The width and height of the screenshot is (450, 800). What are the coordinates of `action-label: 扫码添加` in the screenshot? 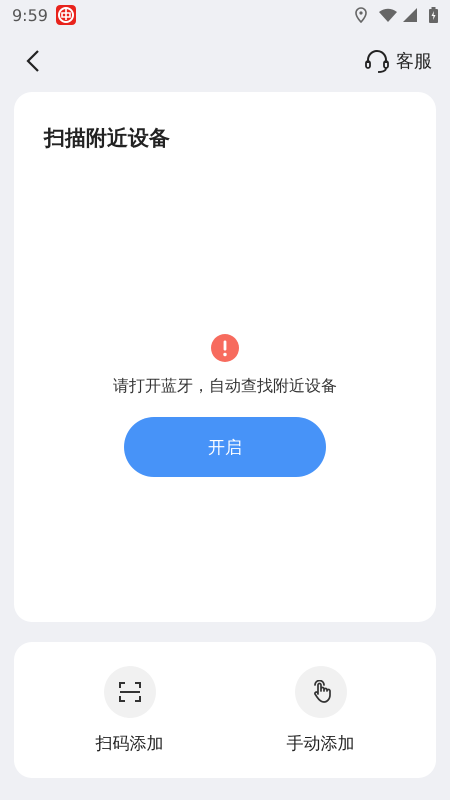 It's located at (130, 743).